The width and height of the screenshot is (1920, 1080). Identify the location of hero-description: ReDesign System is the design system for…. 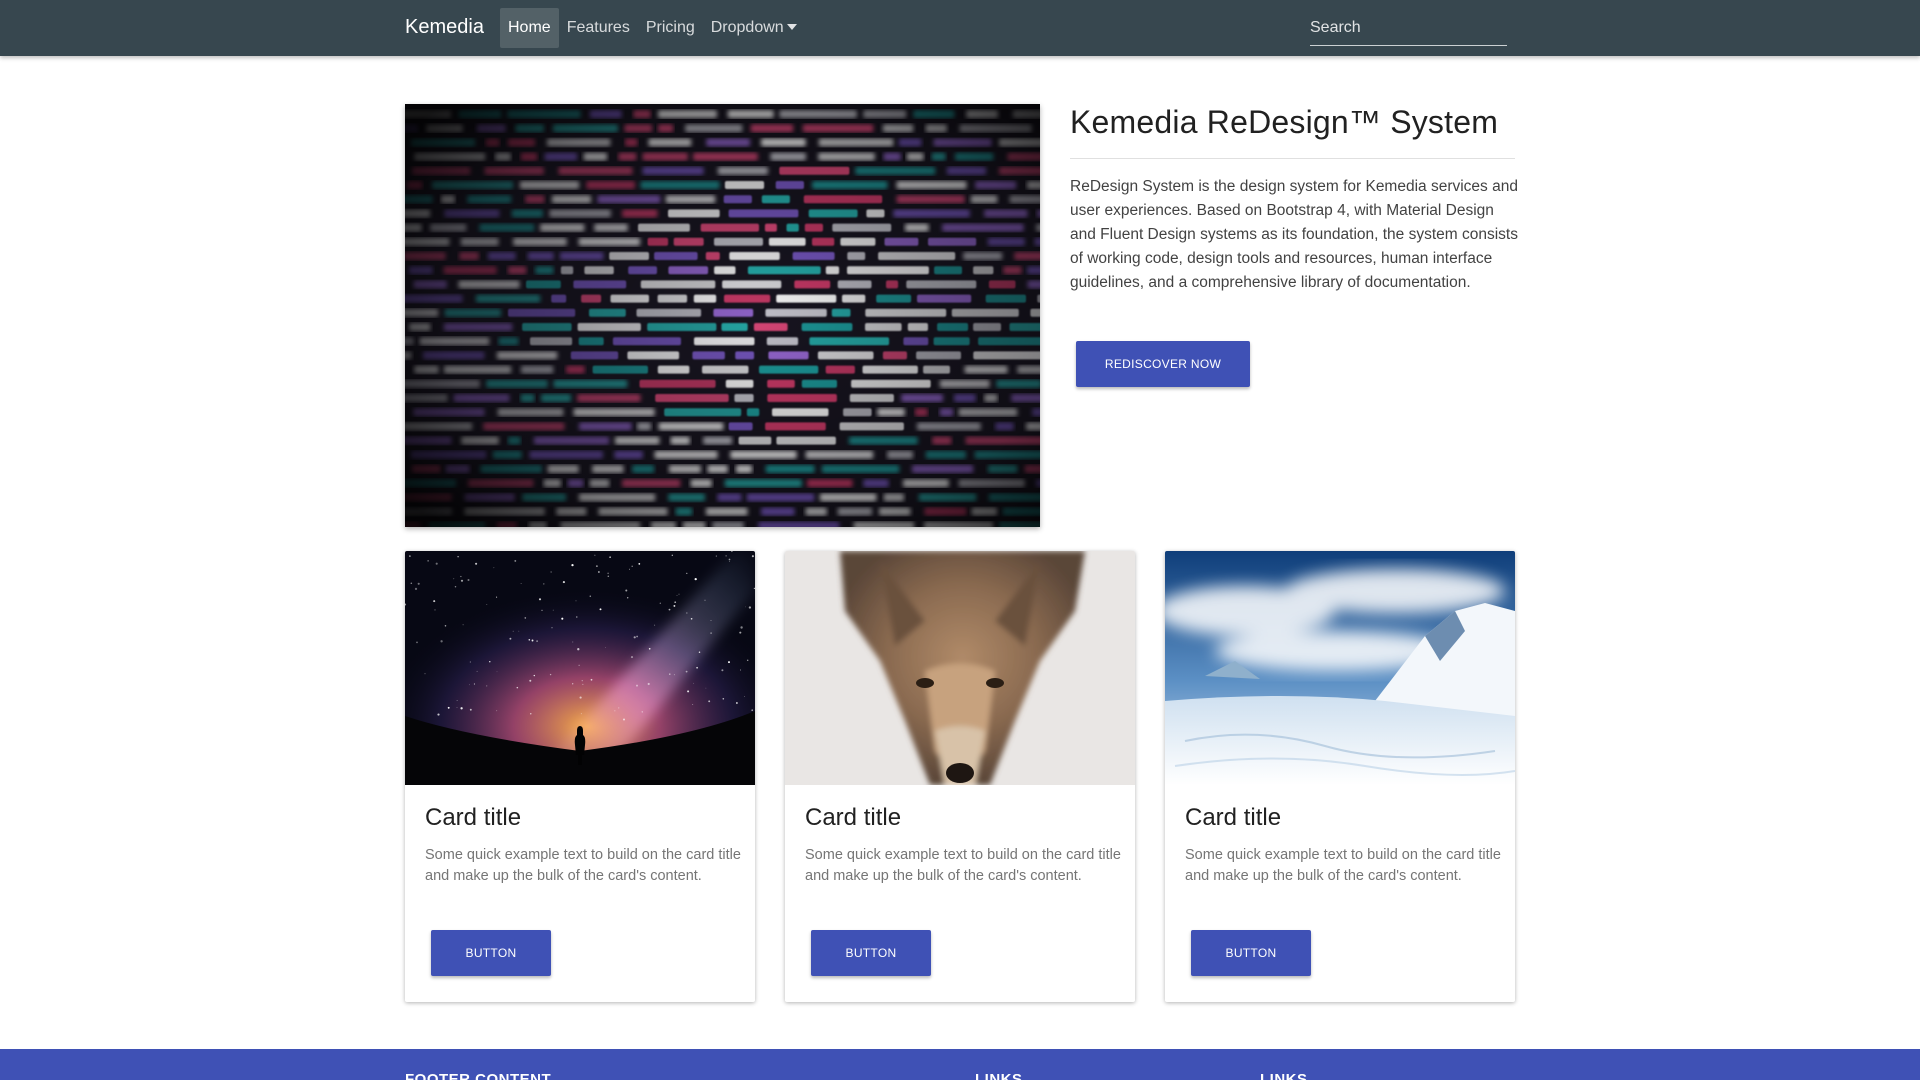
(1294, 234).